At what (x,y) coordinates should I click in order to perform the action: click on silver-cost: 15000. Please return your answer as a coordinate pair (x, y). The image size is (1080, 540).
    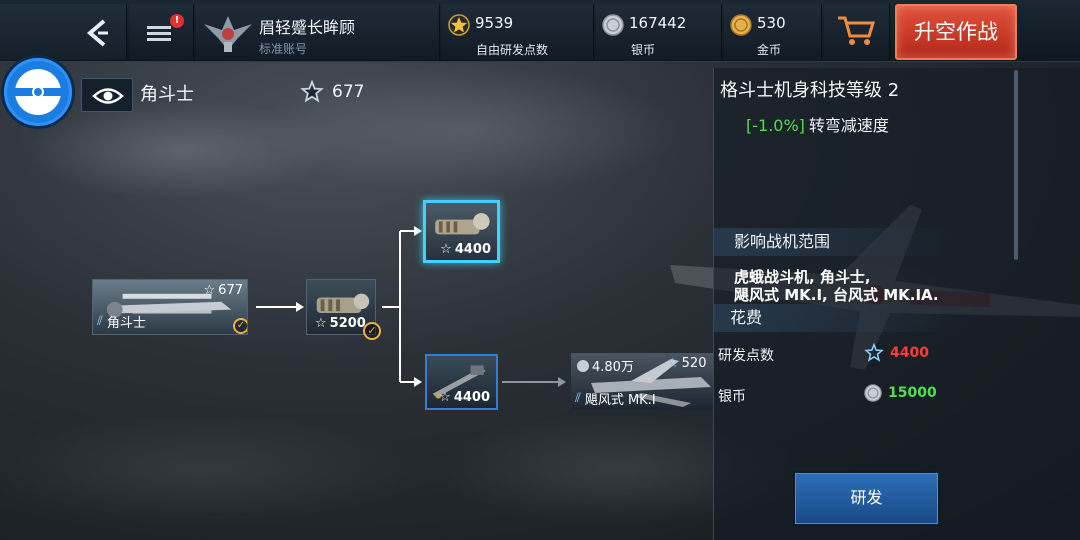
    Looking at the image, I should click on (900, 393).